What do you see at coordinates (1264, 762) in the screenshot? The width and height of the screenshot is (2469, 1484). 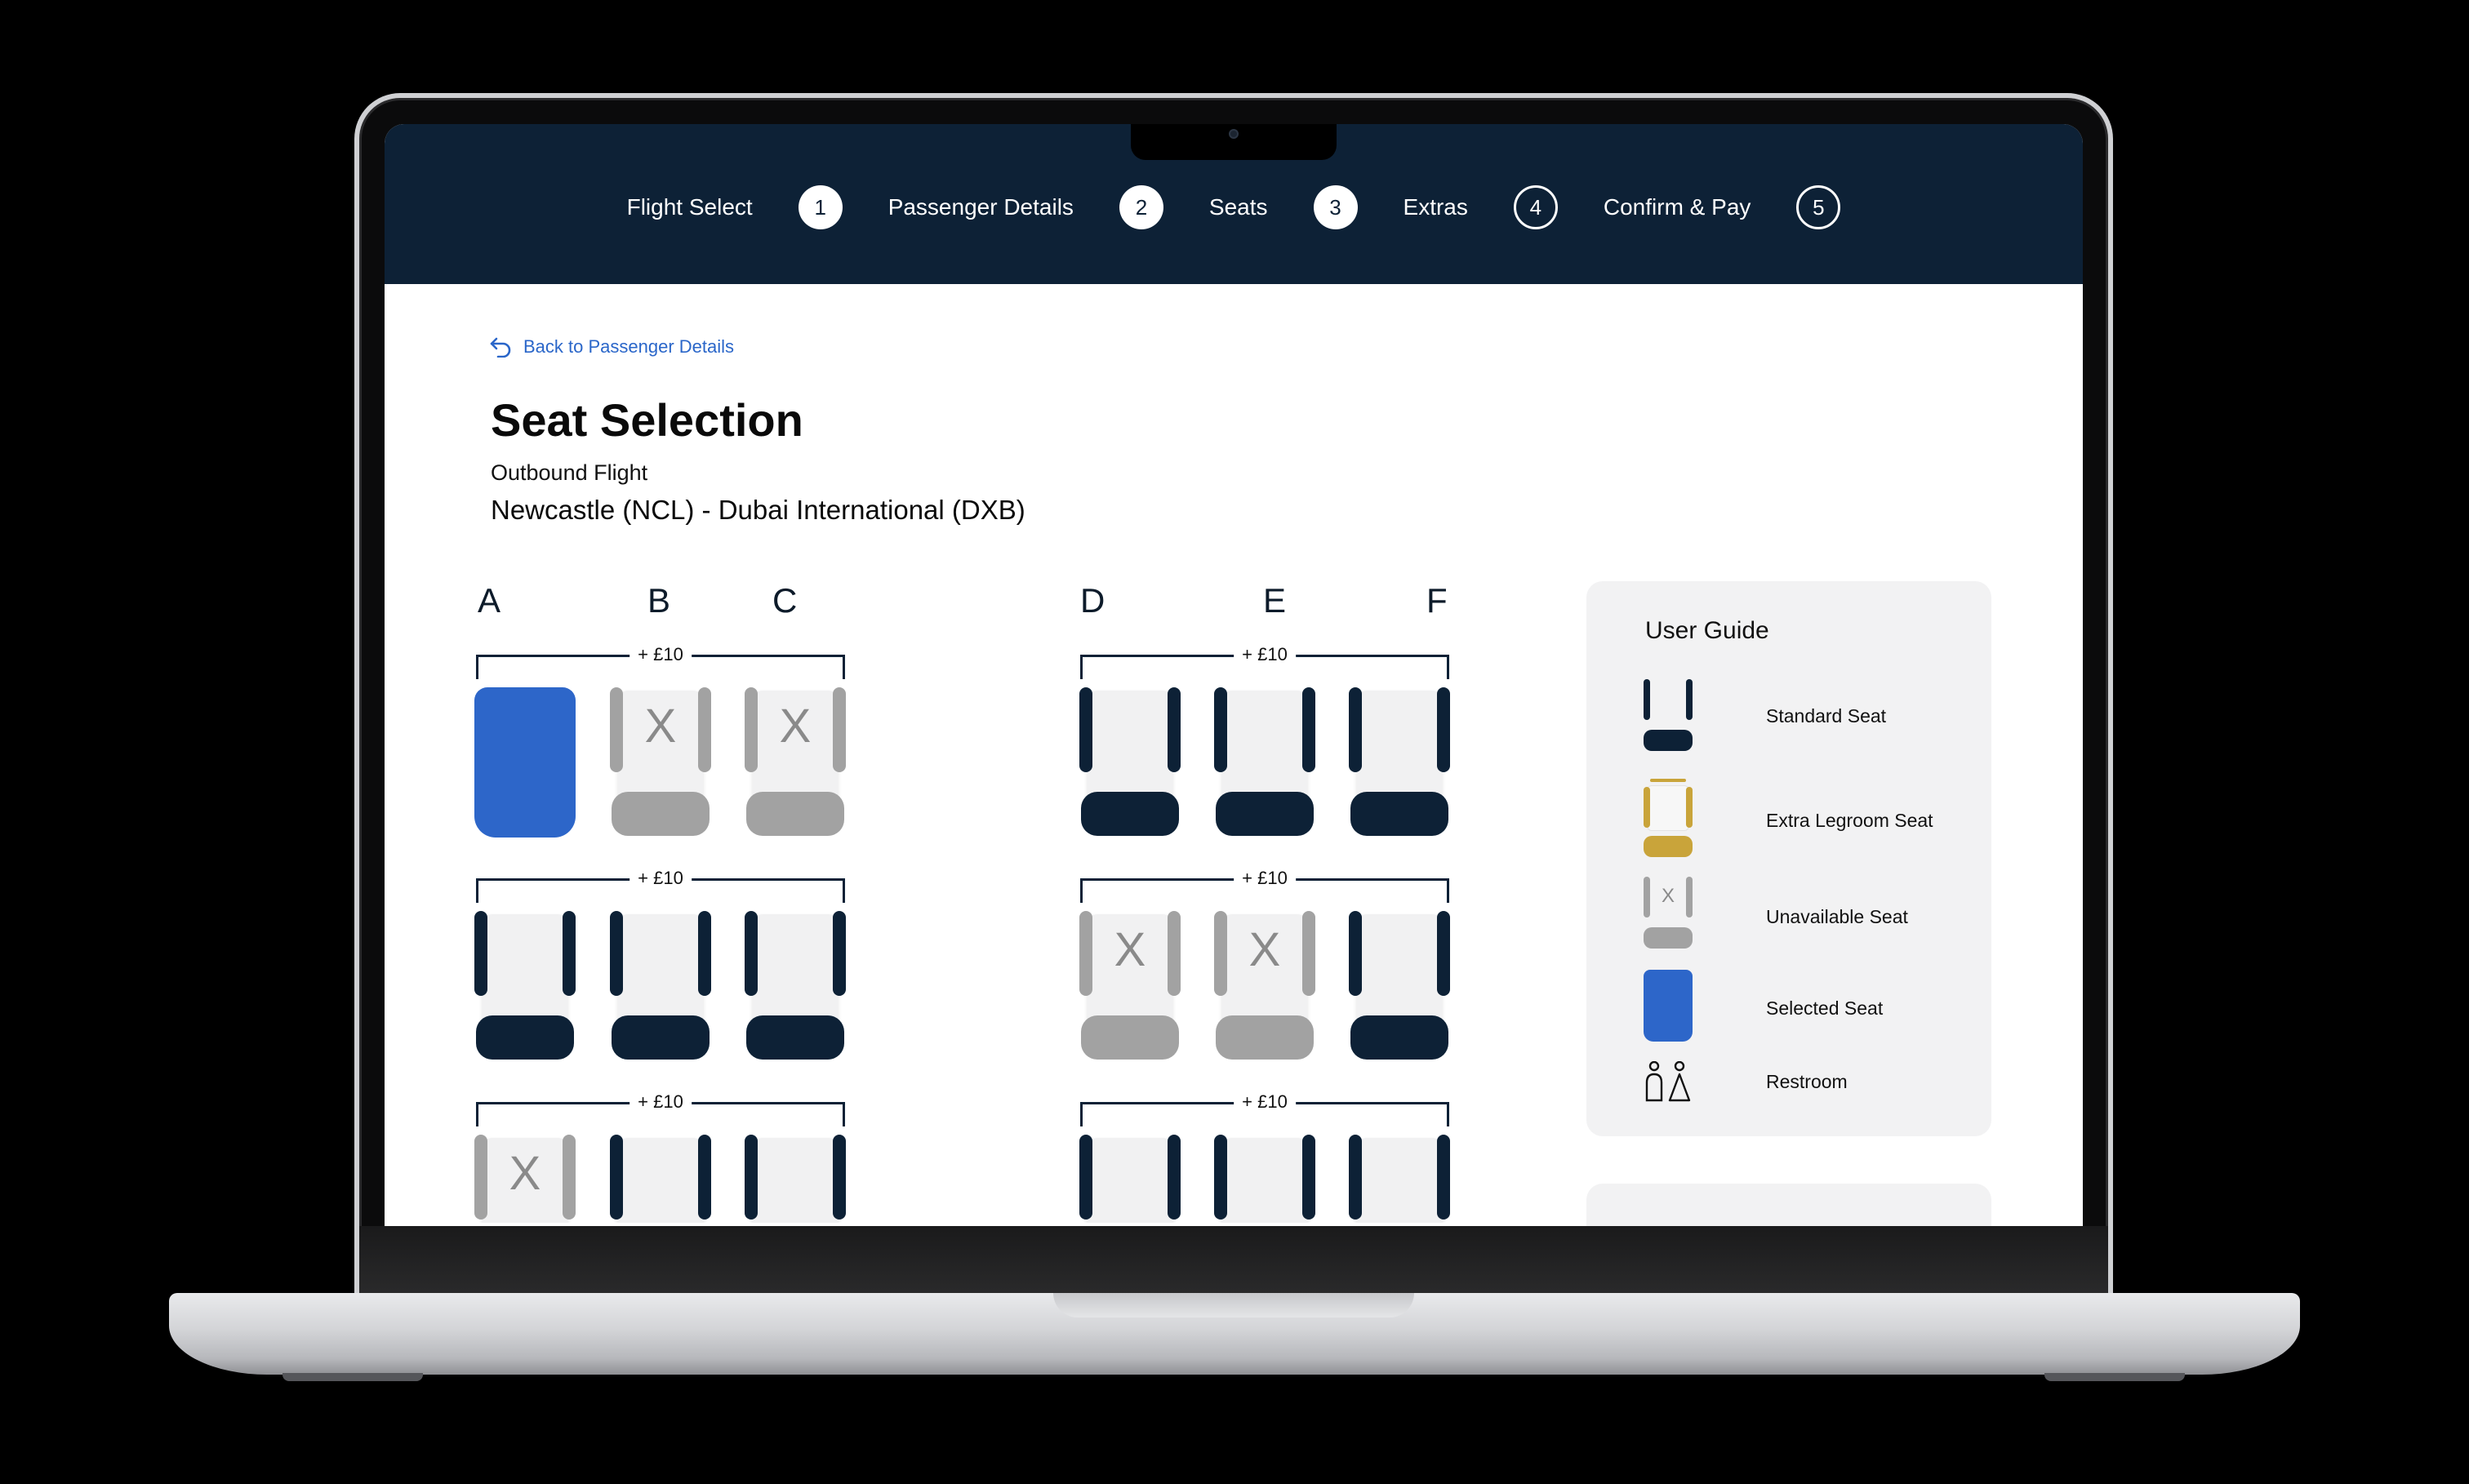 I see `seat-5E` at bounding box center [1264, 762].